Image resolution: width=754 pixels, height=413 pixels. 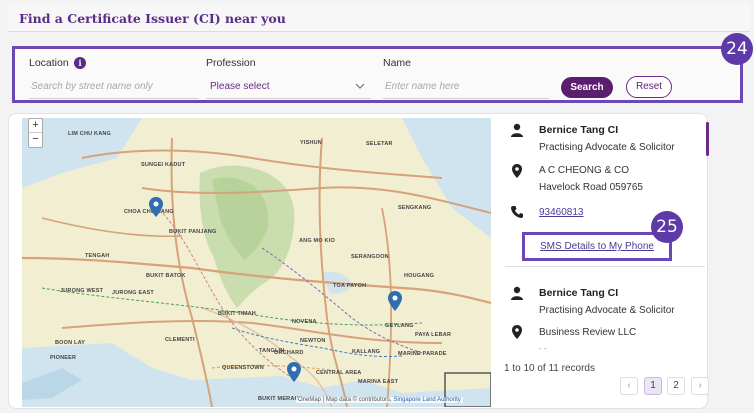 I want to click on profession-select: Please select, so click(x=288, y=88).